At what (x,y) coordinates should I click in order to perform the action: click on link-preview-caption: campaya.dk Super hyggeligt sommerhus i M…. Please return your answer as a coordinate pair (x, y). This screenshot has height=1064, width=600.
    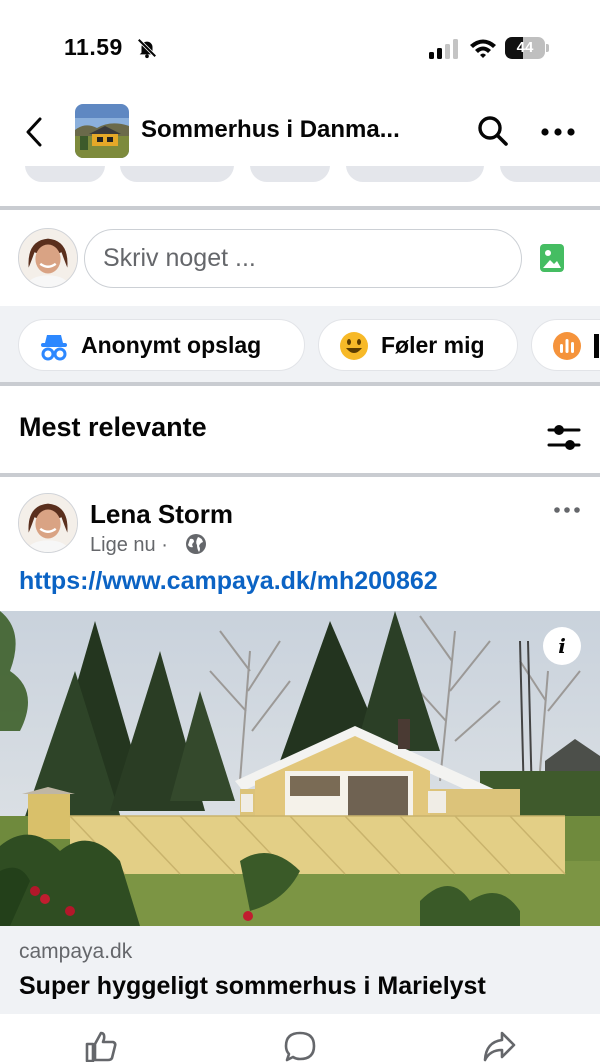
    Looking at the image, I should click on (300, 970).